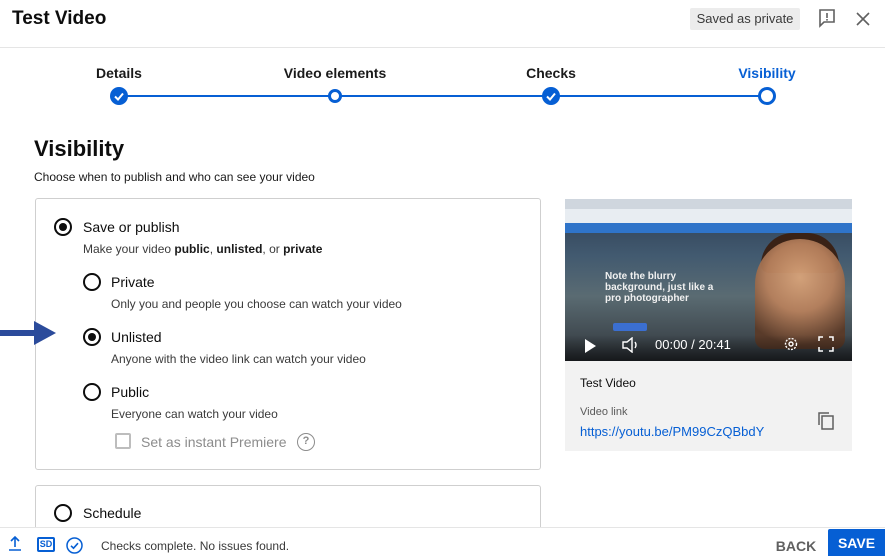 Image resolution: width=885 pixels, height=556 pixels. I want to click on annotation-arrow-icon, so click(28, 333).